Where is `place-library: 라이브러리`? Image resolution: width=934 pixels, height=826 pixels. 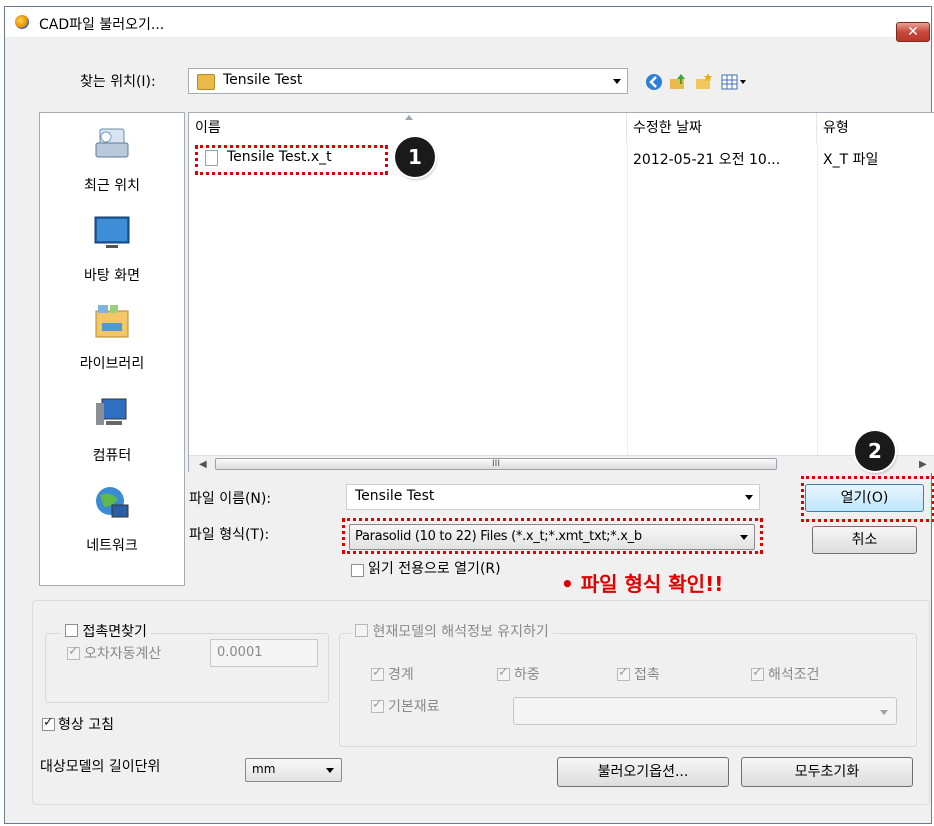
place-library: 라이브러리 is located at coordinates (112, 337).